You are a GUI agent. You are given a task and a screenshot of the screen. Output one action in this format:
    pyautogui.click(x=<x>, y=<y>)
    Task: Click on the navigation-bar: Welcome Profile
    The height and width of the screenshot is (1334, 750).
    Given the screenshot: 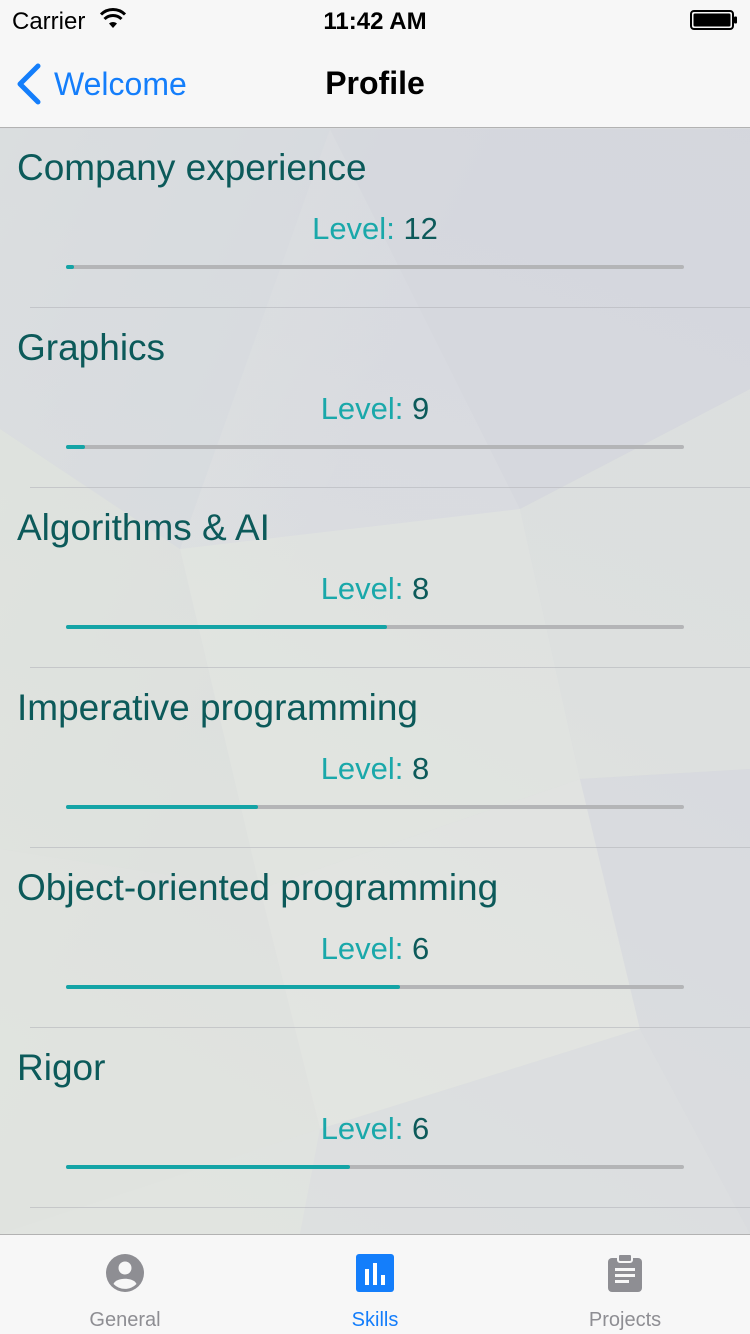 What is the action you would take?
    pyautogui.click(x=375, y=84)
    